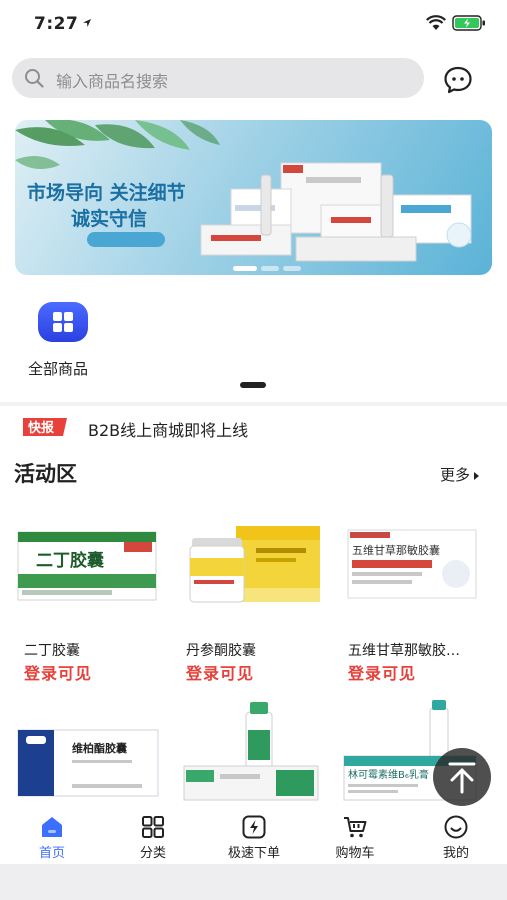 The height and width of the screenshot is (900, 507). Describe the element at coordinates (456, 827) in the screenshot. I see `smile-face-icon` at that location.